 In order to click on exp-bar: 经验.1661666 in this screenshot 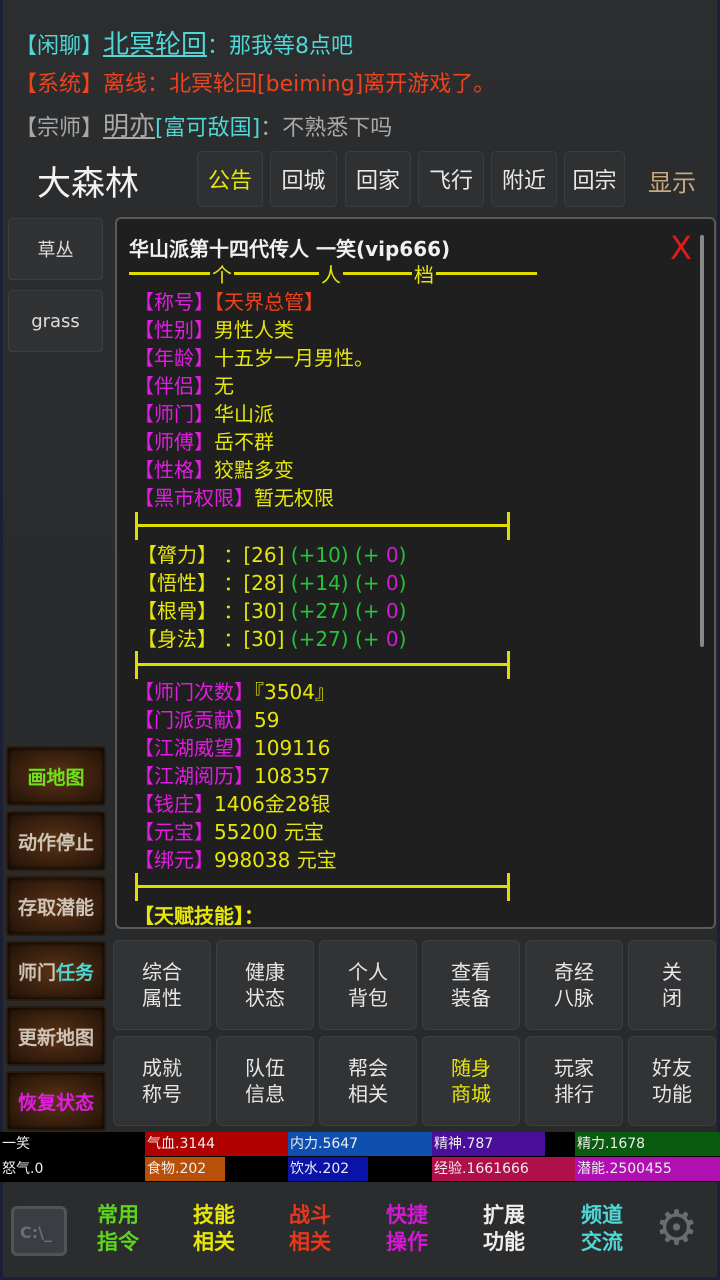, I will do `click(503, 1169)`.